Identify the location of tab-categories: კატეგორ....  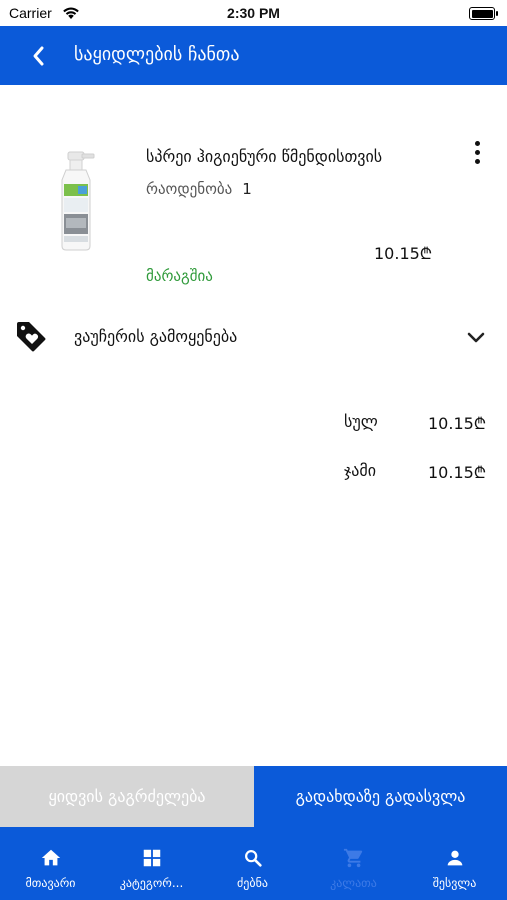
(151, 863).